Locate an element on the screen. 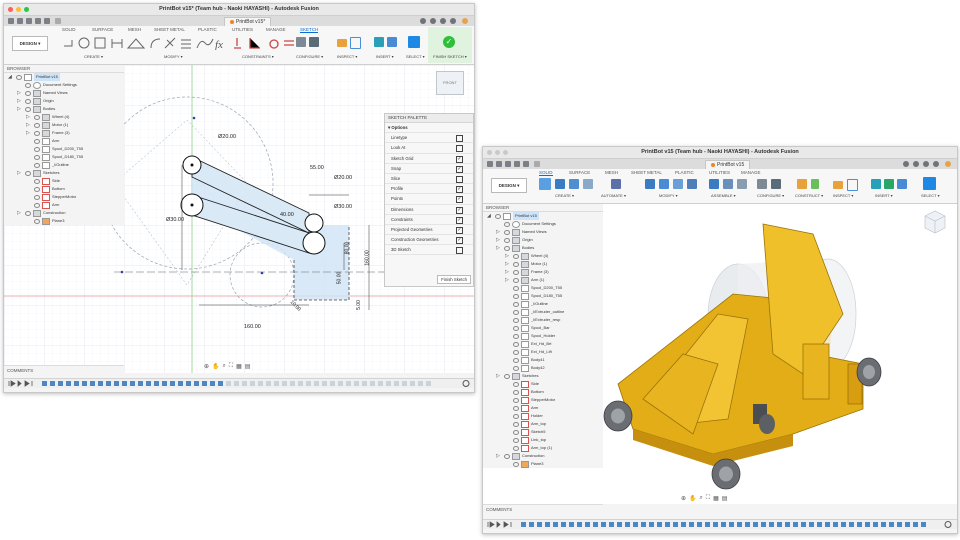 Image resolution: width=960 pixels, height=540 pixels. dim-d20-right: Ø20.00 is located at coordinates (343, 178).